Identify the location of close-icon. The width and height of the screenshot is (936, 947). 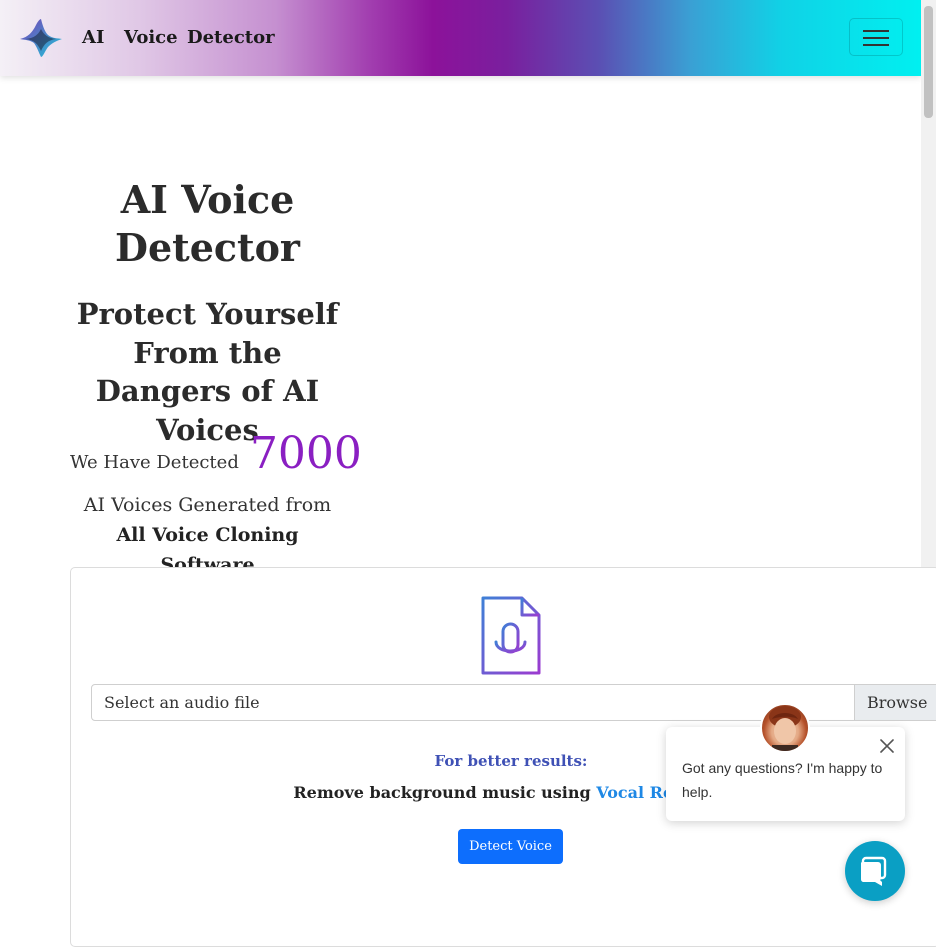
(887, 746).